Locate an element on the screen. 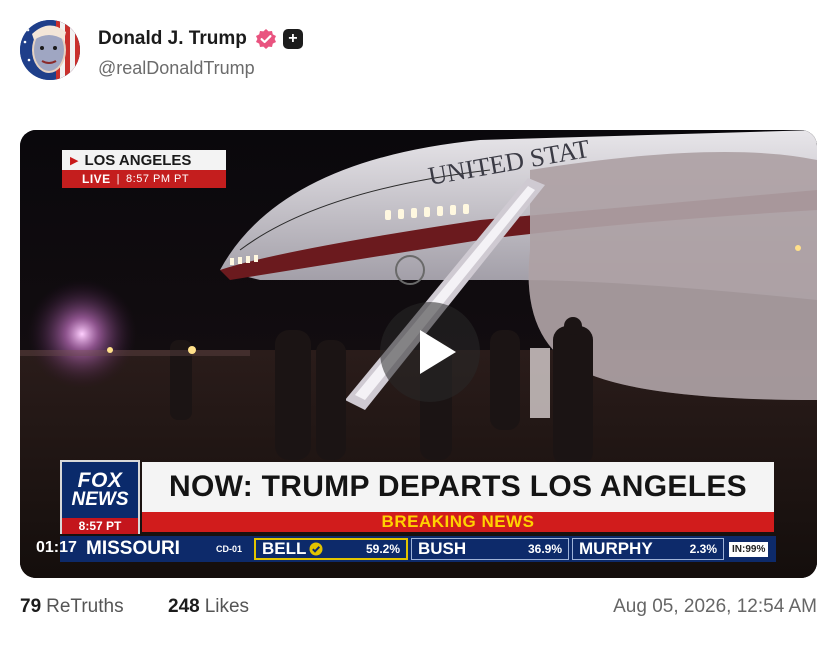 Image resolution: width=840 pixels, height=646 pixels. candidate-percent: 36.9% is located at coordinates (544, 549).